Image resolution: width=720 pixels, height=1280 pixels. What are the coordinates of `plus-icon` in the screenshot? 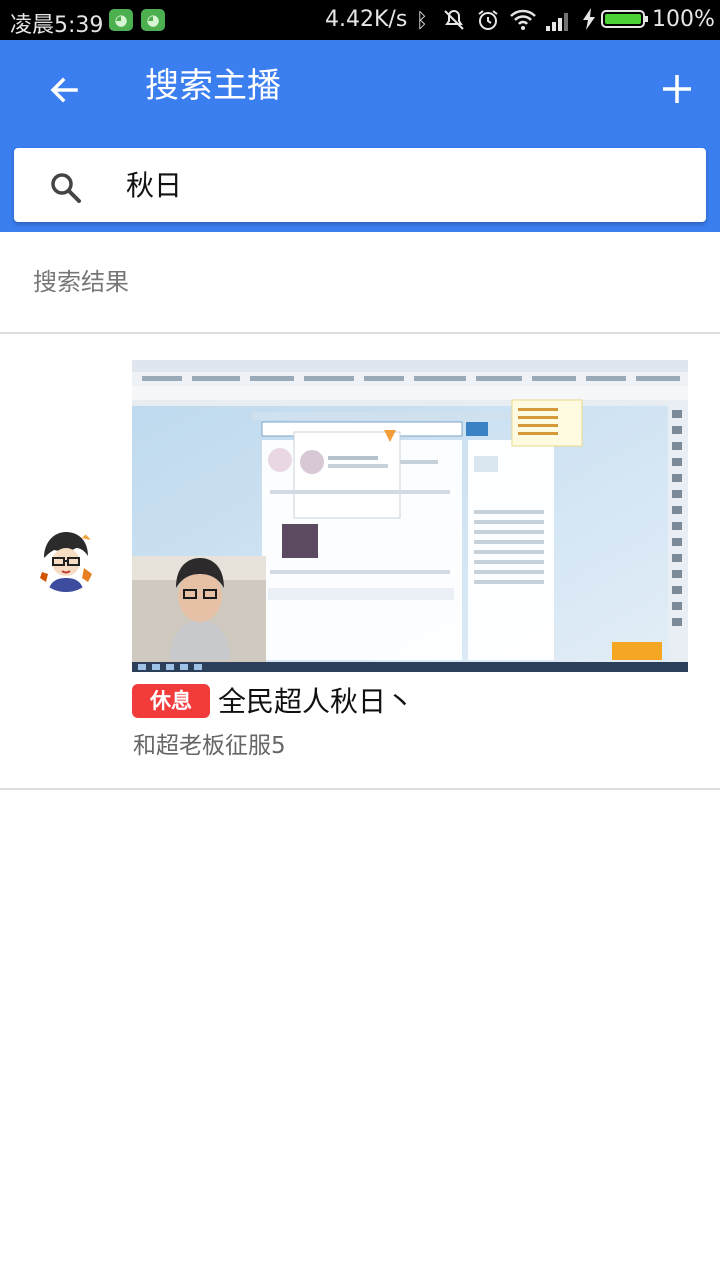 It's located at (677, 89).